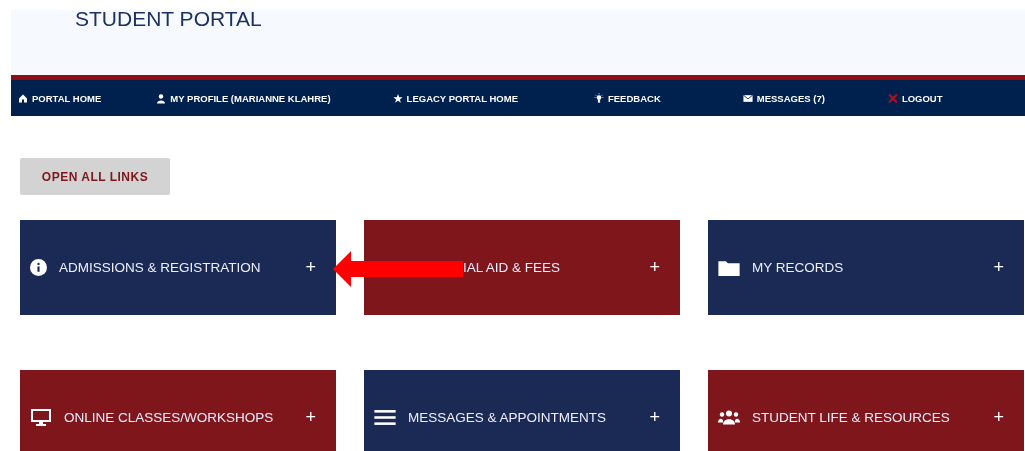  Describe the element at coordinates (851, 417) in the screenshot. I see `tile-label: STUDENT LIFE & RESOURCES` at that location.